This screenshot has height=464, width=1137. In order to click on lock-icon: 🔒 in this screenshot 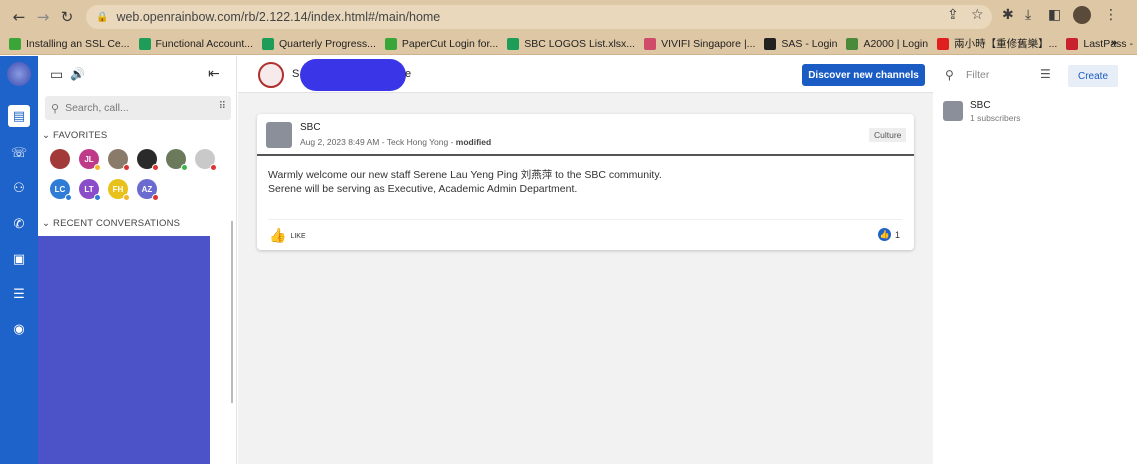, I will do `click(102, 17)`.